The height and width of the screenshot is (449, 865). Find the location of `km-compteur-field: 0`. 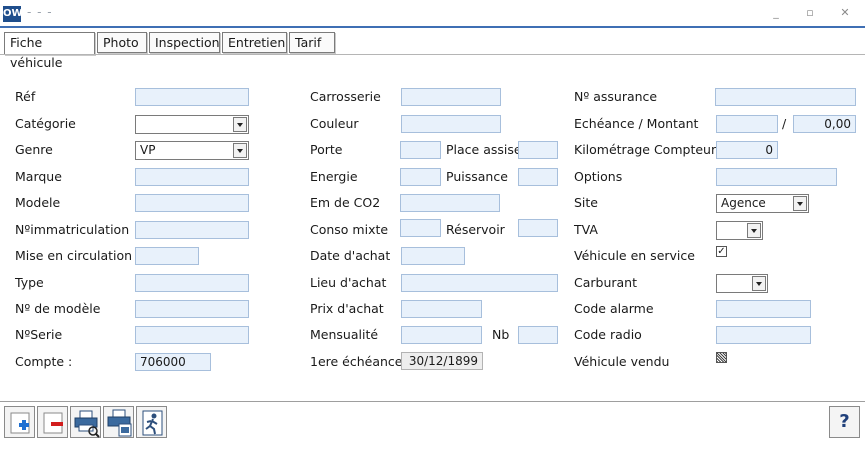

km-compteur-field: 0 is located at coordinates (747, 150).